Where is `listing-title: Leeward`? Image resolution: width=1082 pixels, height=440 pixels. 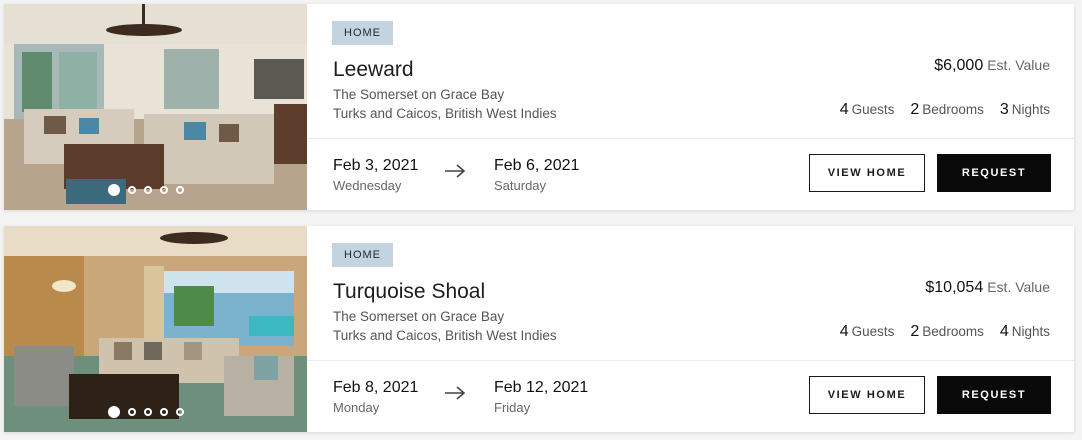 listing-title: Leeward is located at coordinates (373, 69).